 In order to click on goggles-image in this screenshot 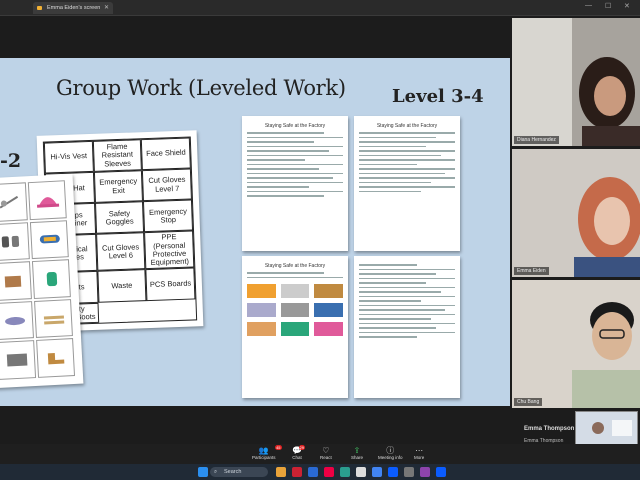, I will do `click(49, 239)`.